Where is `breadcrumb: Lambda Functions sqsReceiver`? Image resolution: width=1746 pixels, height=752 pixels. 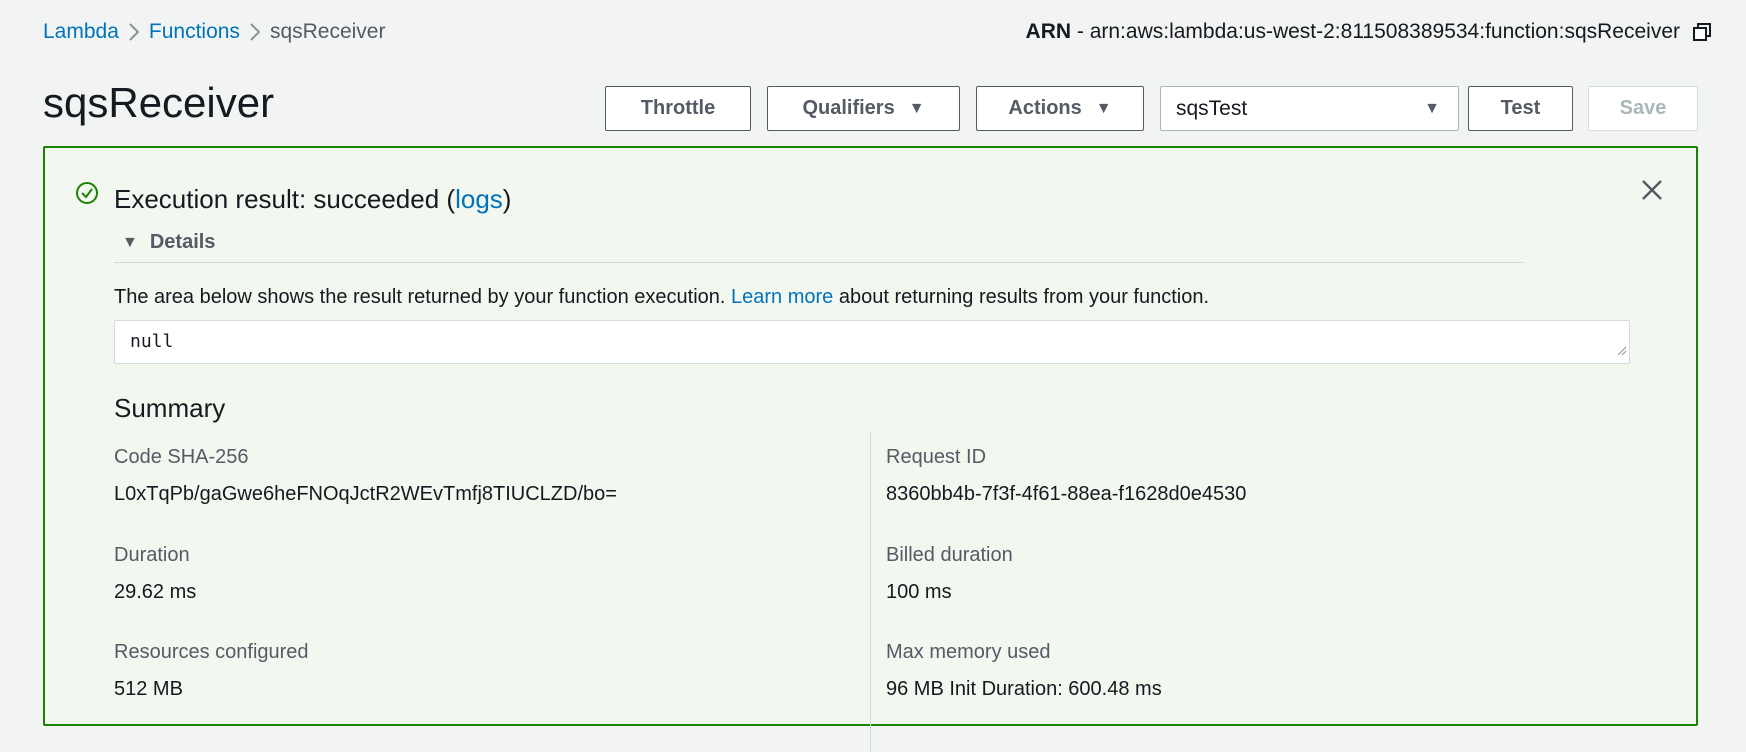
breadcrumb: Lambda Functions sqsReceiver is located at coordinates (214, 32).